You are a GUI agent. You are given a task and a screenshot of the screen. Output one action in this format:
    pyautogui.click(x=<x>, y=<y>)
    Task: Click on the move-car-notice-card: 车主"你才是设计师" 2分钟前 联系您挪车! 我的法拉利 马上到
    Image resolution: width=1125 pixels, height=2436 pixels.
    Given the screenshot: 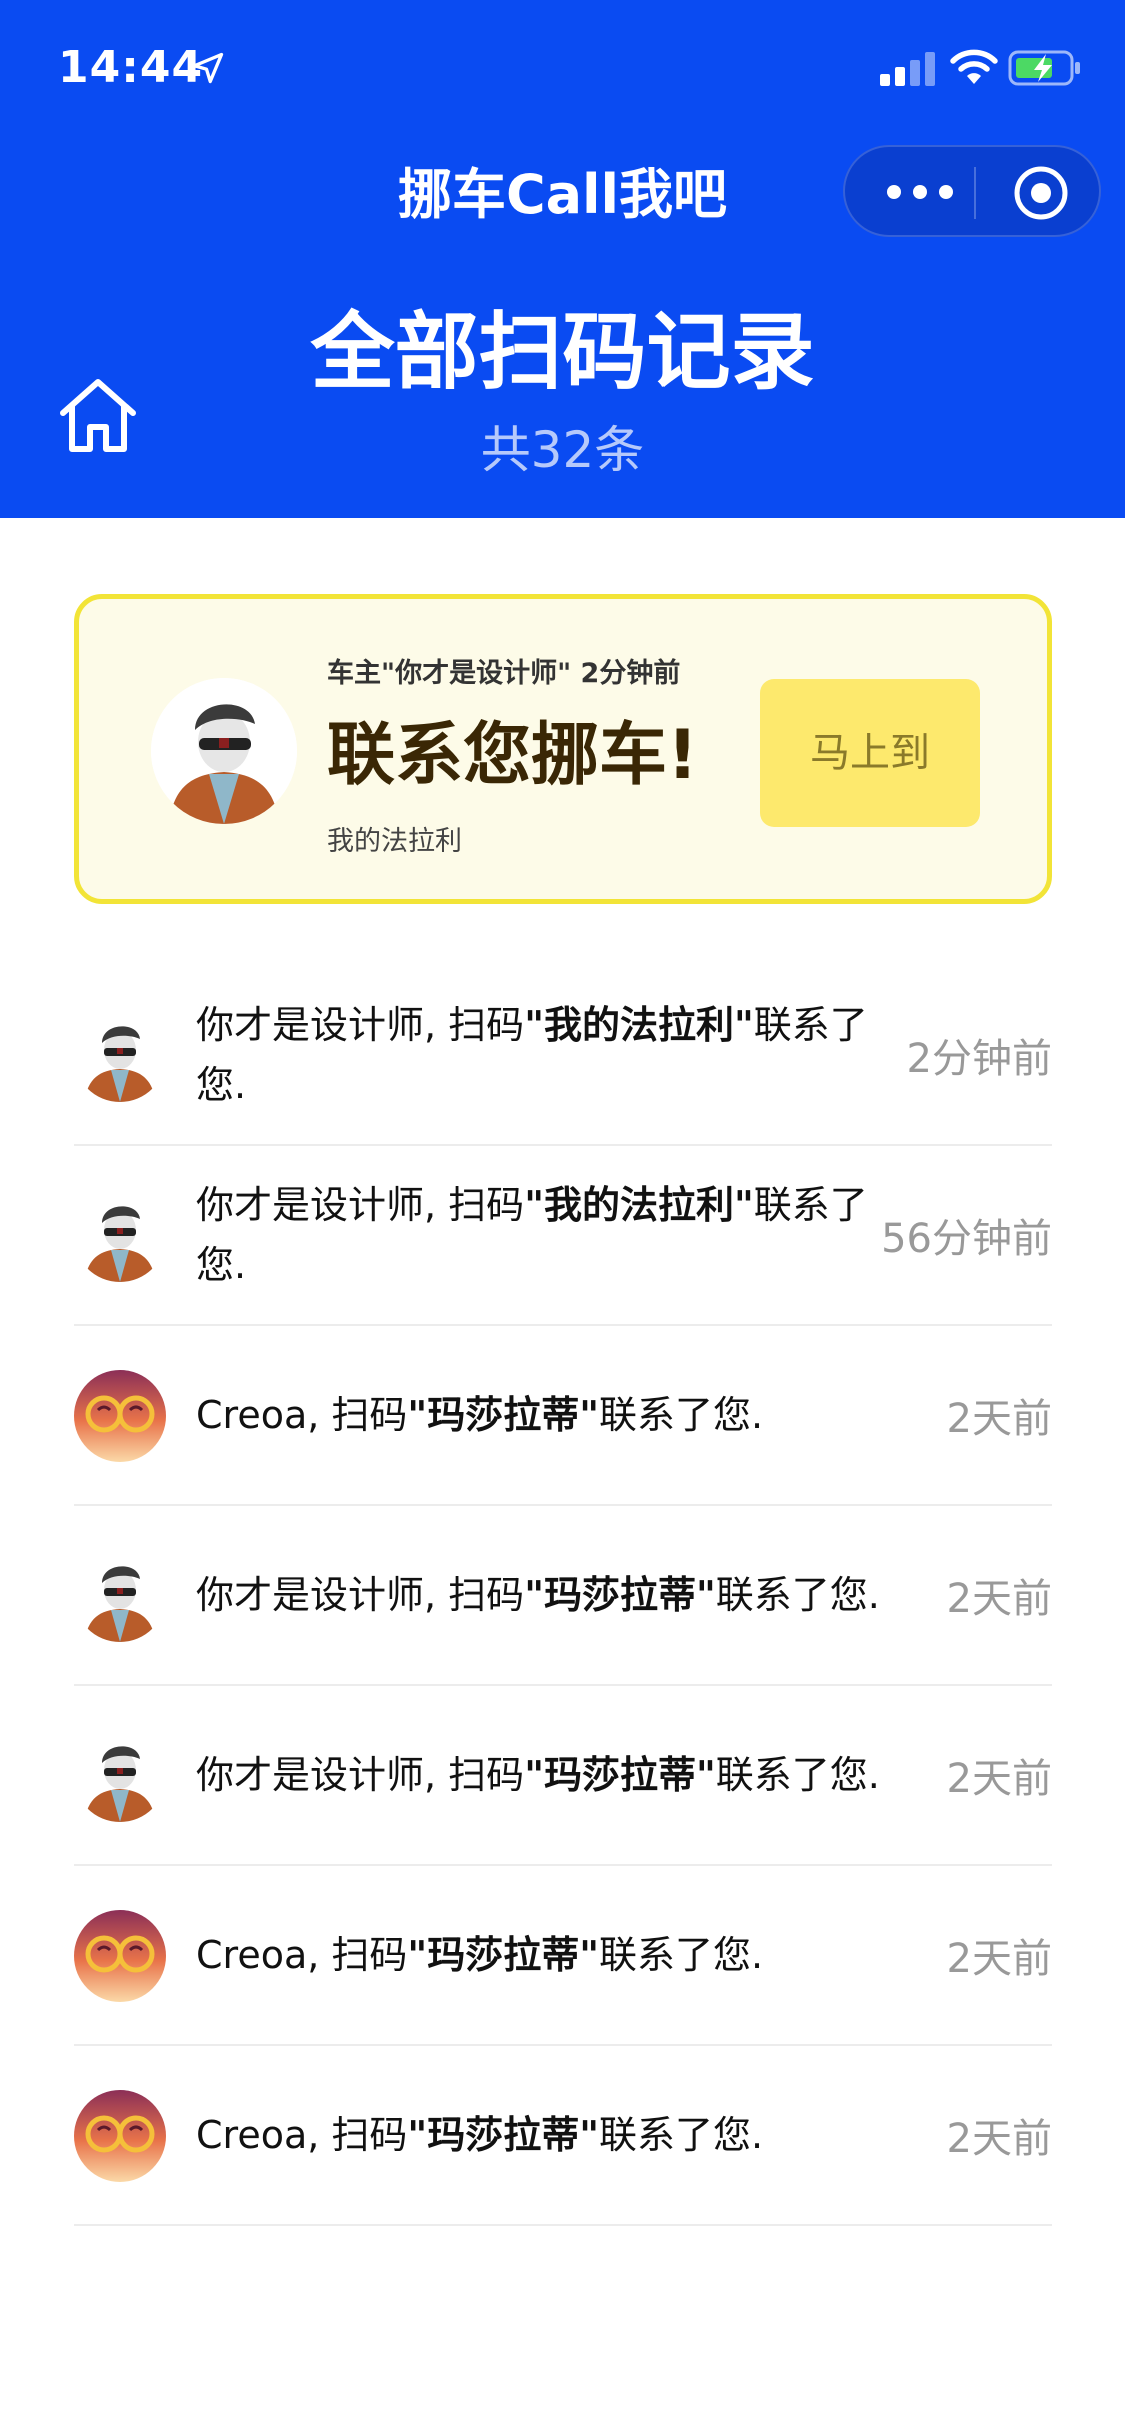 What is the action you would take?
    pyautogui.click(x=563, y=749)
    